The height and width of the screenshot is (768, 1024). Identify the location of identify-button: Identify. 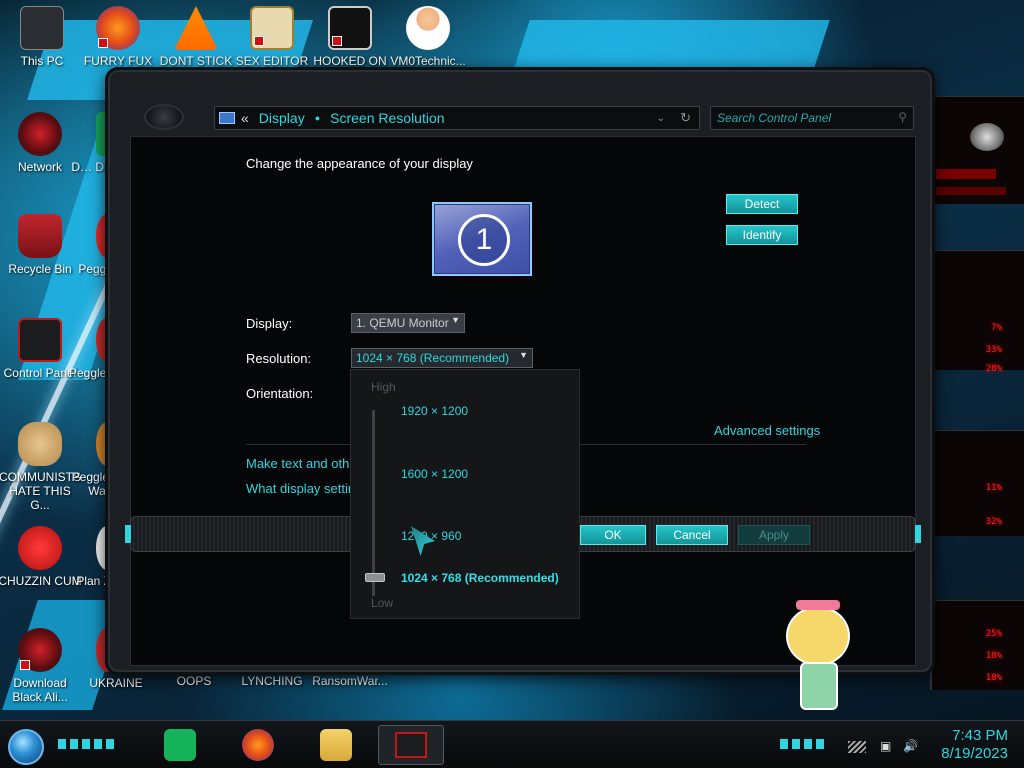
(762, 235).